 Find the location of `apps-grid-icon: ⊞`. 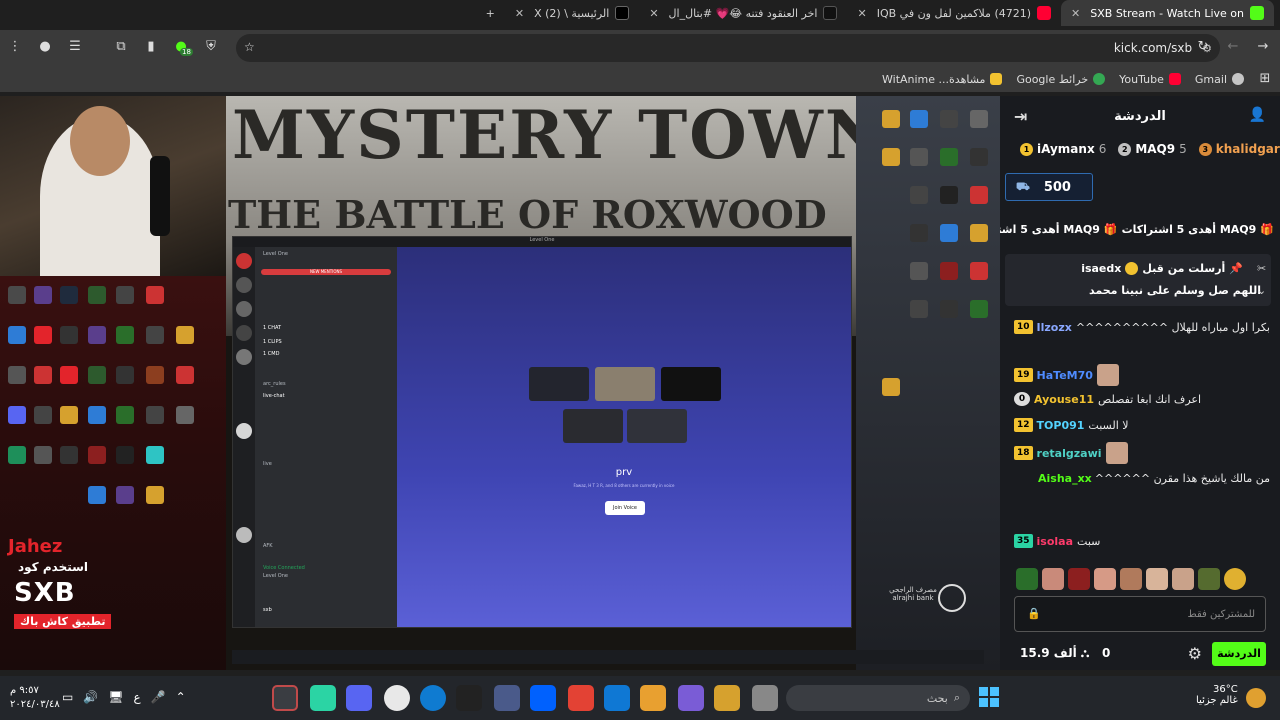

apps-grid-icon: ⊞ is located at coordinates (1265, 79).